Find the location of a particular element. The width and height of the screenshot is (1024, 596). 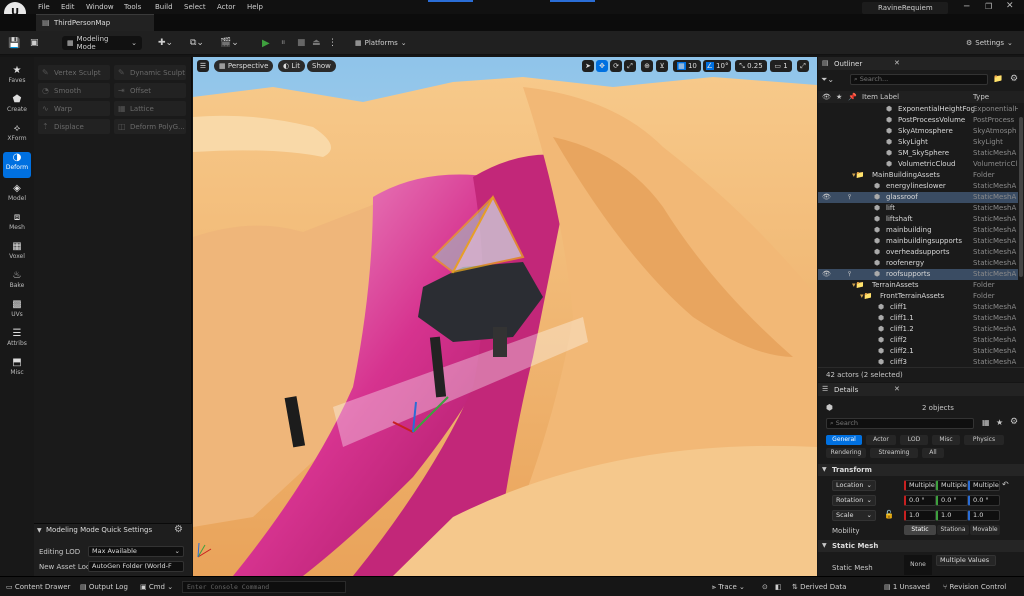

outliner-row: ⬢ ExponentialHeightFog ExponentialH is located at coordinates (918, 109).